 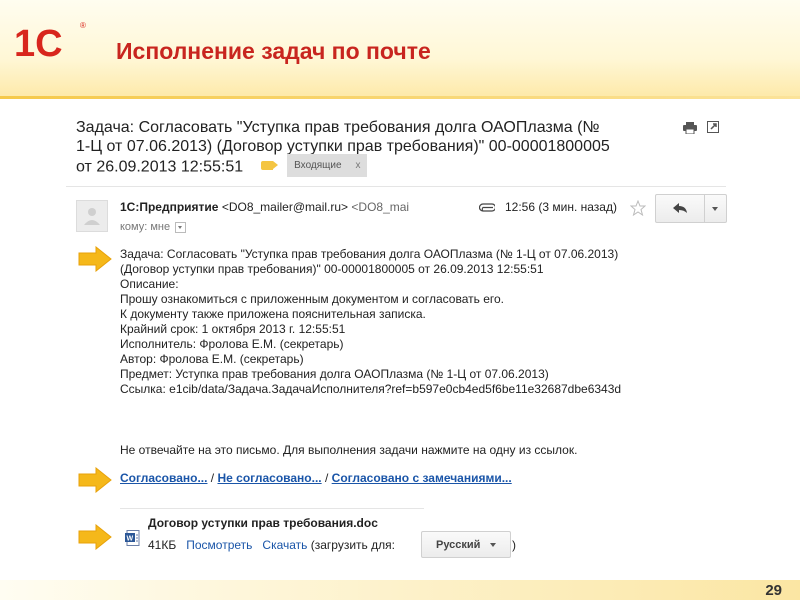 I want to click on folder-badge: Входящие x, so click(x=314, y=165).